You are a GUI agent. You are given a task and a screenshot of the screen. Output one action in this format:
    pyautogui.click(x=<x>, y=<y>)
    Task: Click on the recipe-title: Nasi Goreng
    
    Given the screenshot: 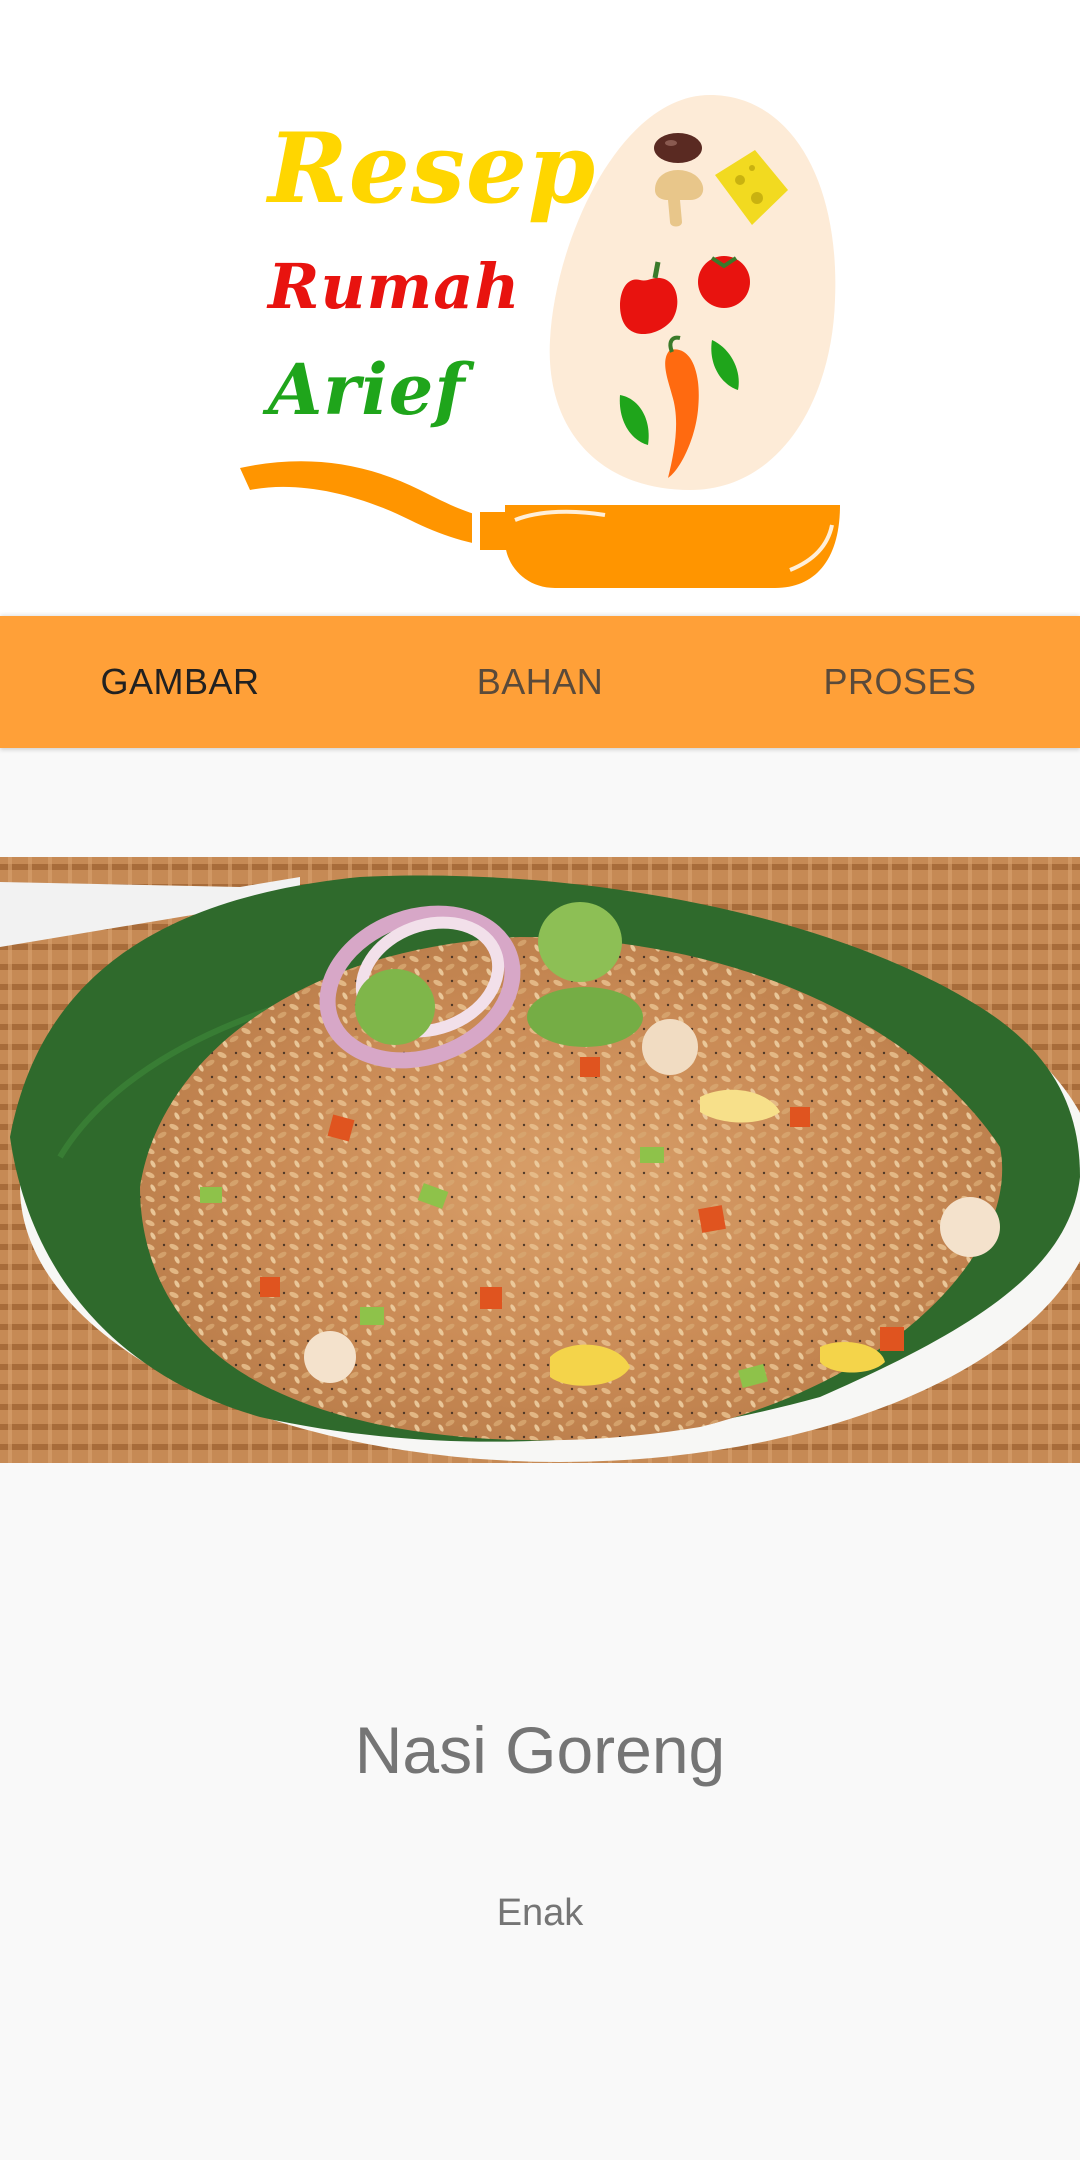 What is the action you would take?
    pyautogui.click(x=540, y=1750)
    